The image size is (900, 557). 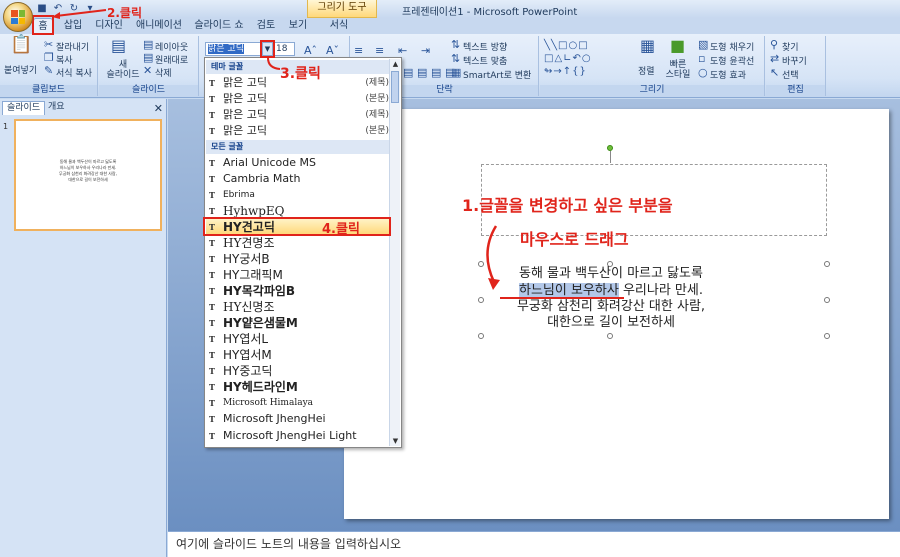 I want to click on font-option: T HY신명조, so click(x=298, y=307).